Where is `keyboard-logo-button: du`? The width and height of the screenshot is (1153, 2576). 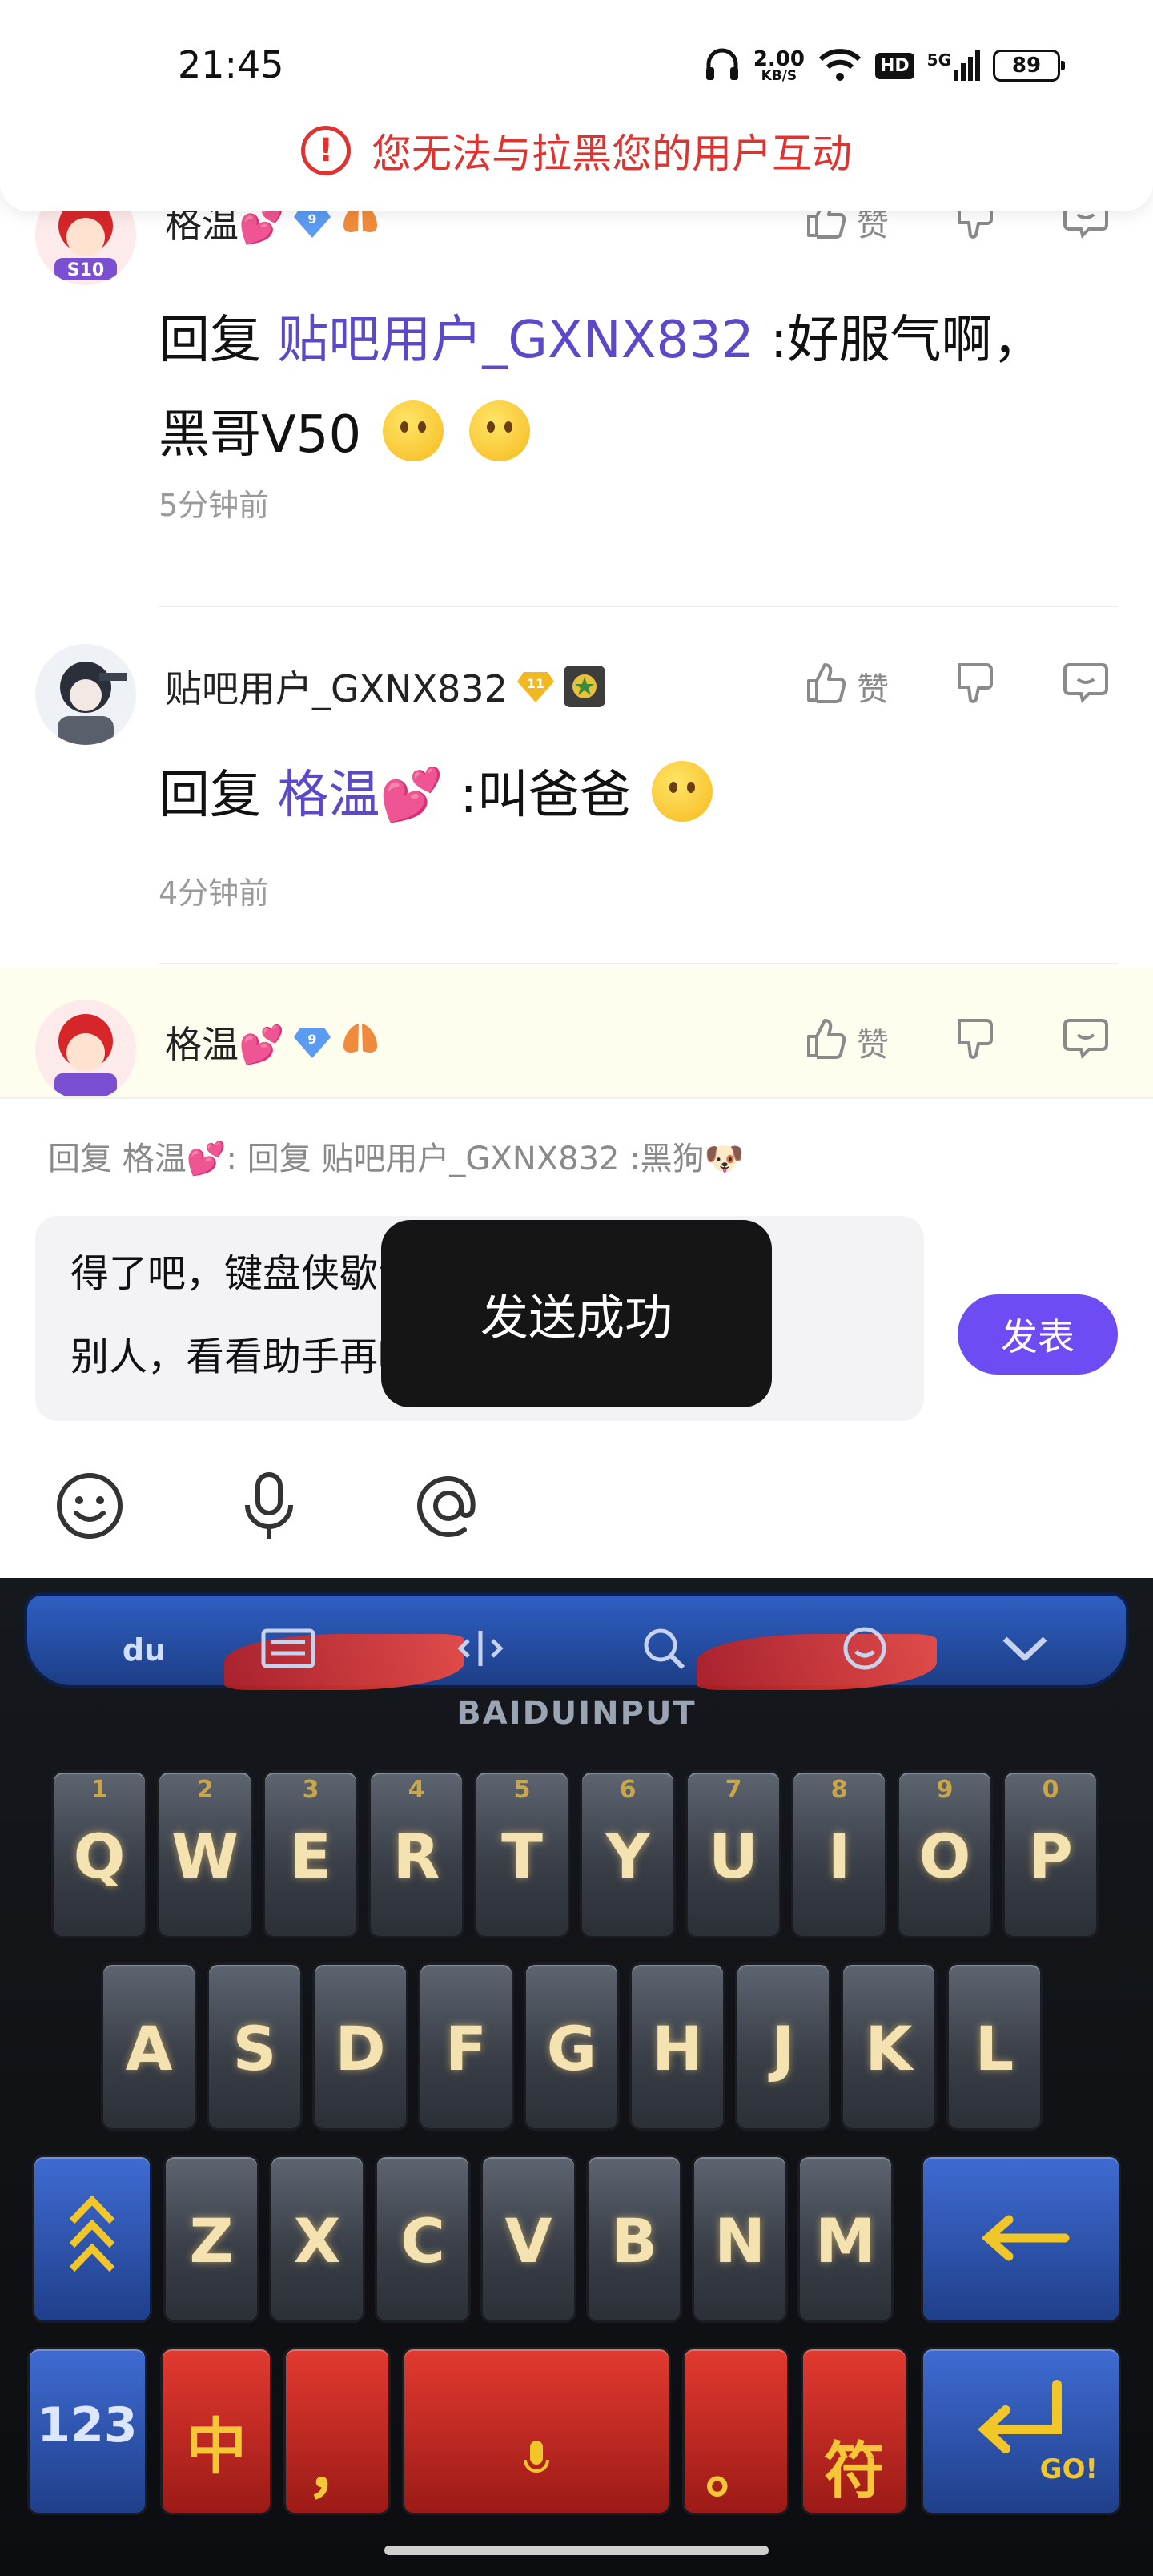 keyboard-logo-button: du is located at coordinates (144, 1650).